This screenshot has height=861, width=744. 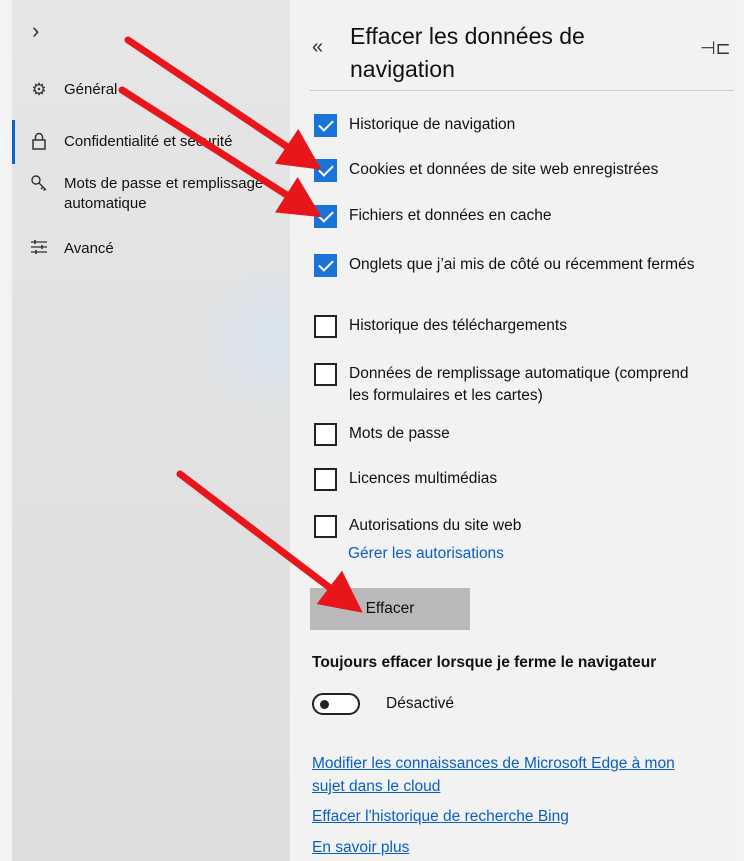 I want to click on option-media-licenses: Licences multimédias, so click(x=405, y=479).